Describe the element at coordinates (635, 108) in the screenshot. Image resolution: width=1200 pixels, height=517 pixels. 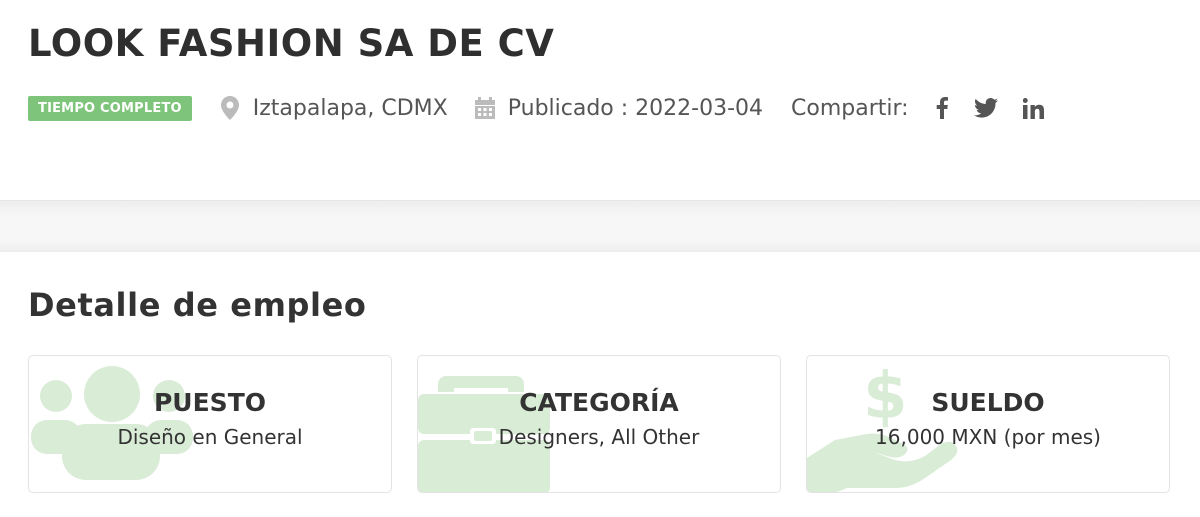
I see `publish-date-text: Publicado : 2022-03-04` at that location.